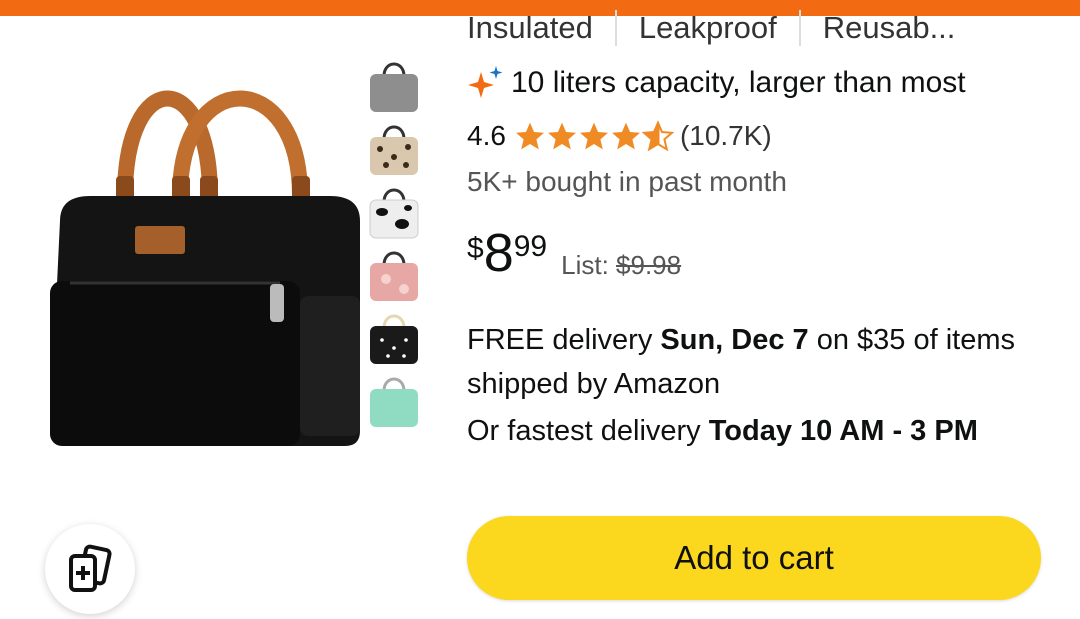 The width and height of the screenshot is (1080, 619). What do you see at coordinates (542, 28) in the screenshot?
I see `feature-chip: Insulated` at bounding box center [542, 28].